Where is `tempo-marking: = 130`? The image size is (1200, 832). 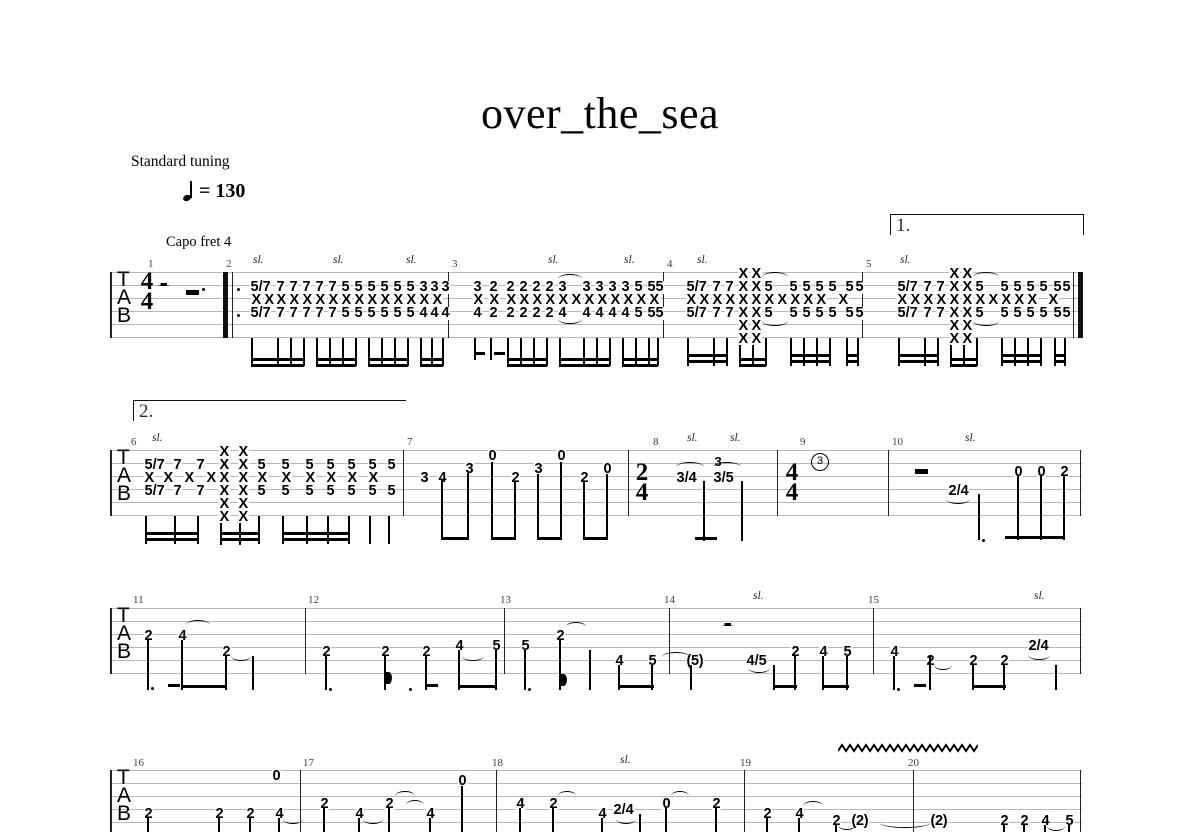
tempo-marking: = 130 is located at coordinates (214, 191).